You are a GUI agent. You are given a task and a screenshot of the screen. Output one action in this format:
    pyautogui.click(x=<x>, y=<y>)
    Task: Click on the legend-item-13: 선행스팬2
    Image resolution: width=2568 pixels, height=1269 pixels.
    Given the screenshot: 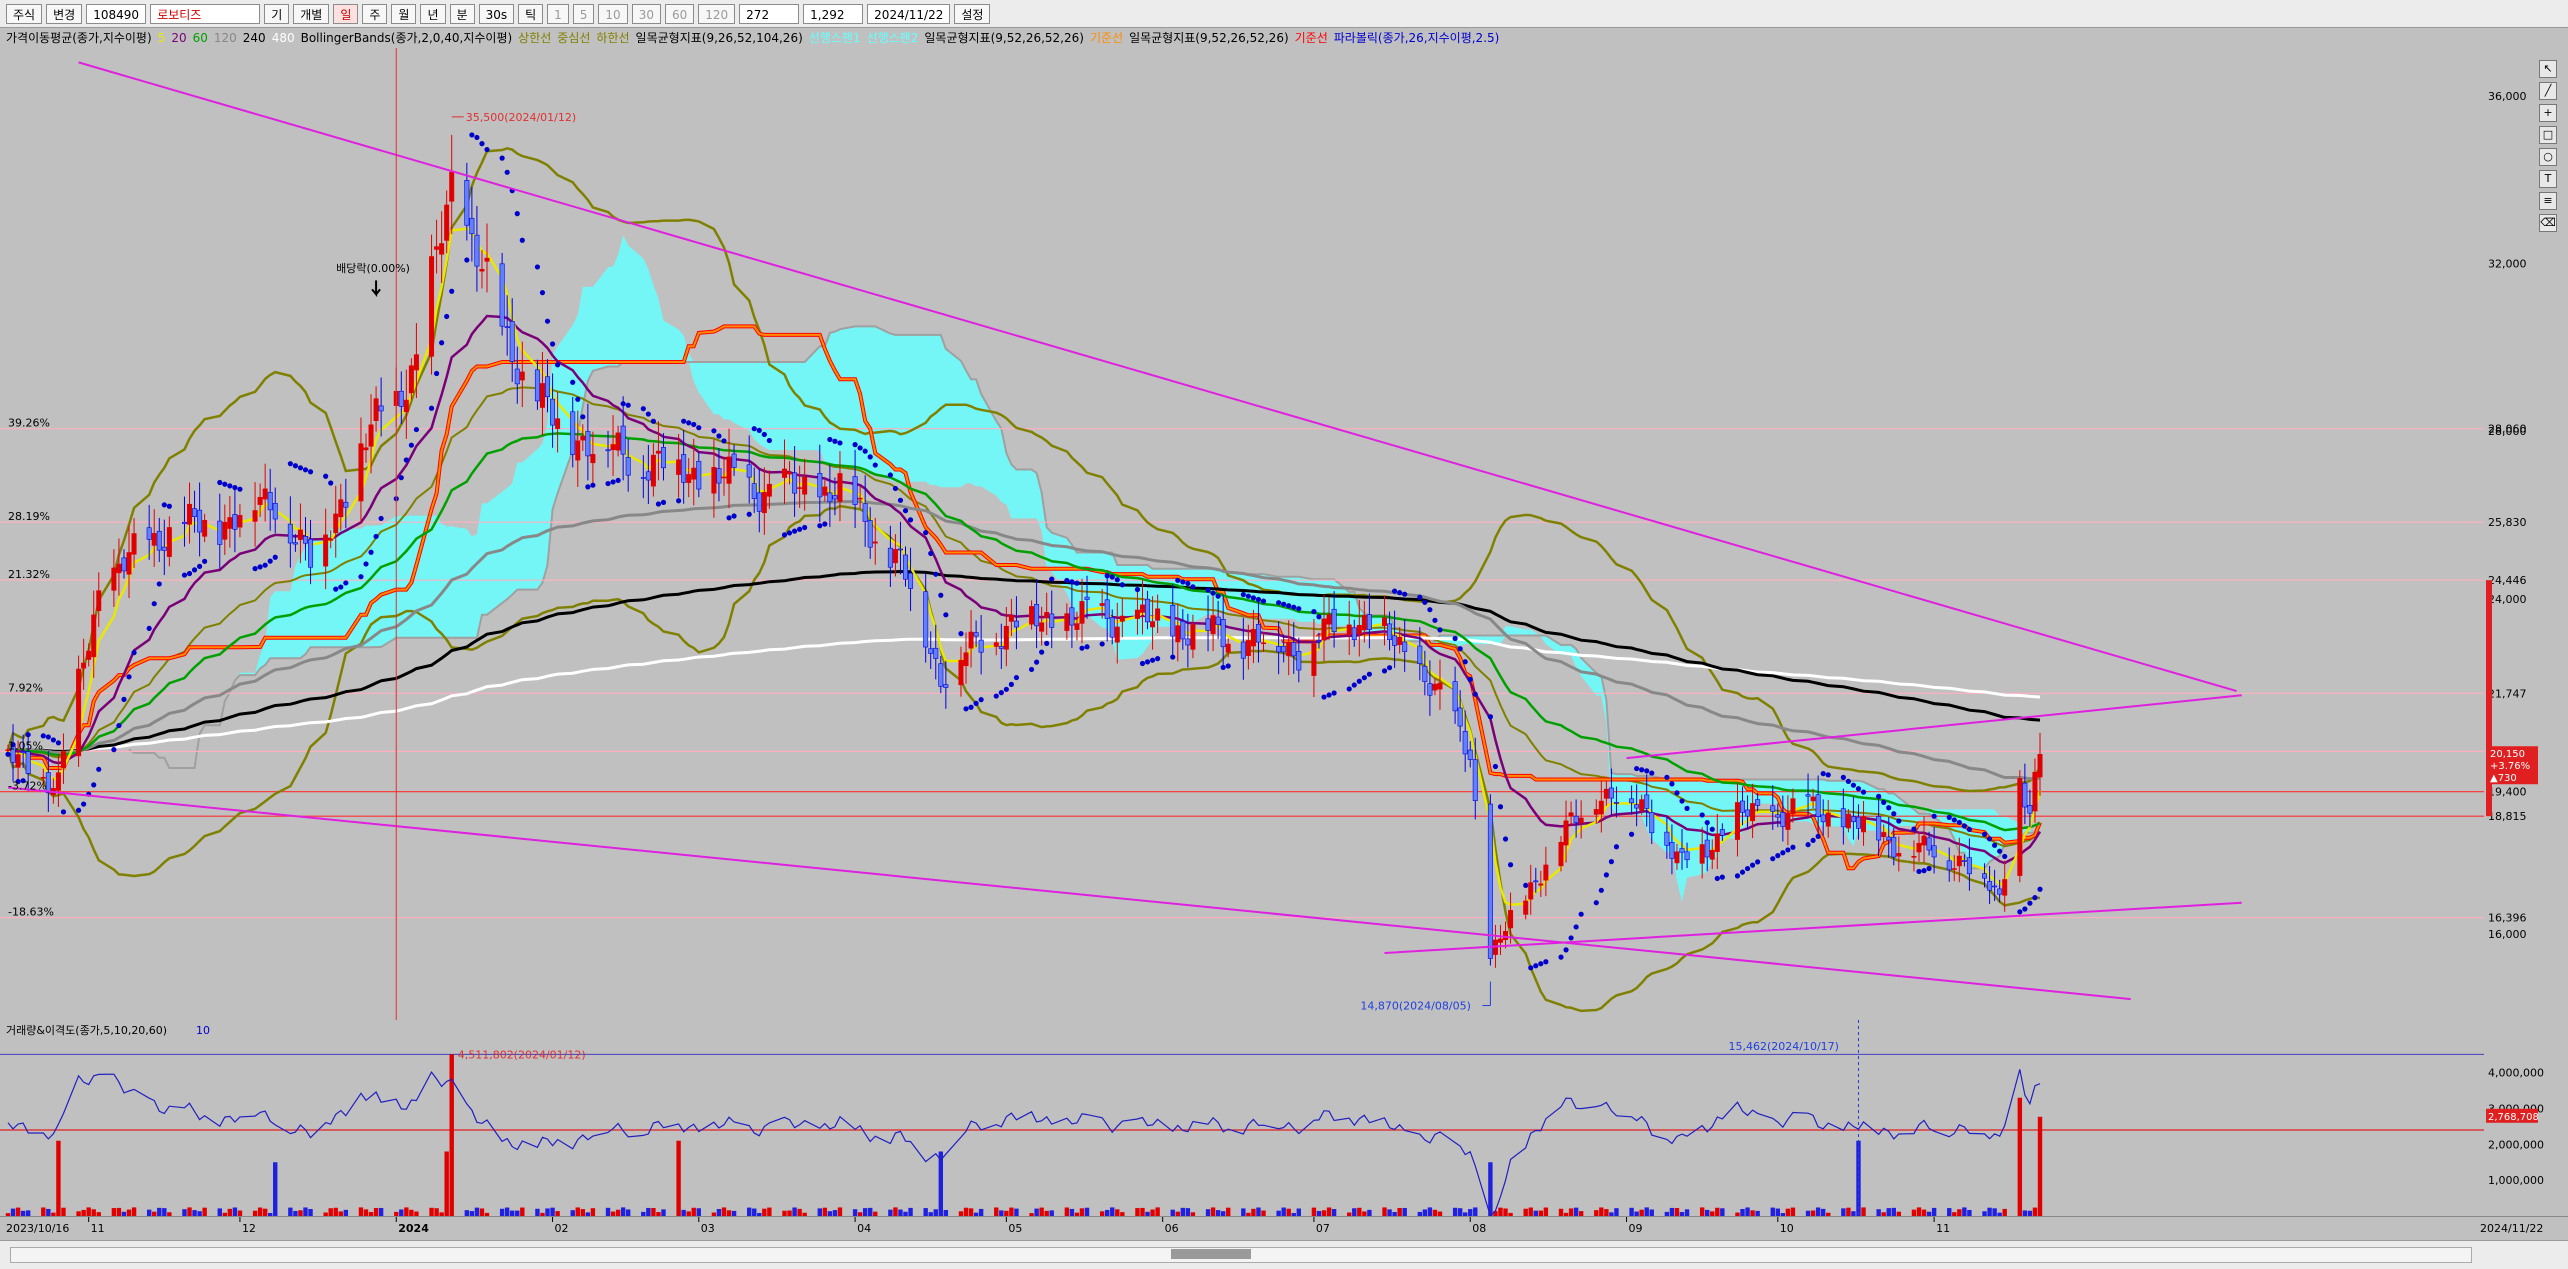 What is the action you would take?
    pyautogui.click(x=893, y=38)
    